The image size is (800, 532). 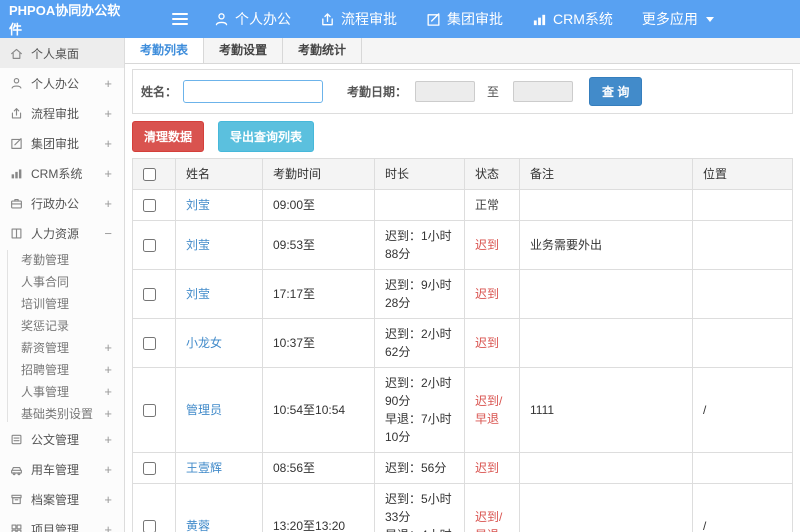 What do you see at coordinates (165, 50) in the screenshot?
I see `tab-attendance-list: 考勤列表` at bounding box center [165, 50].